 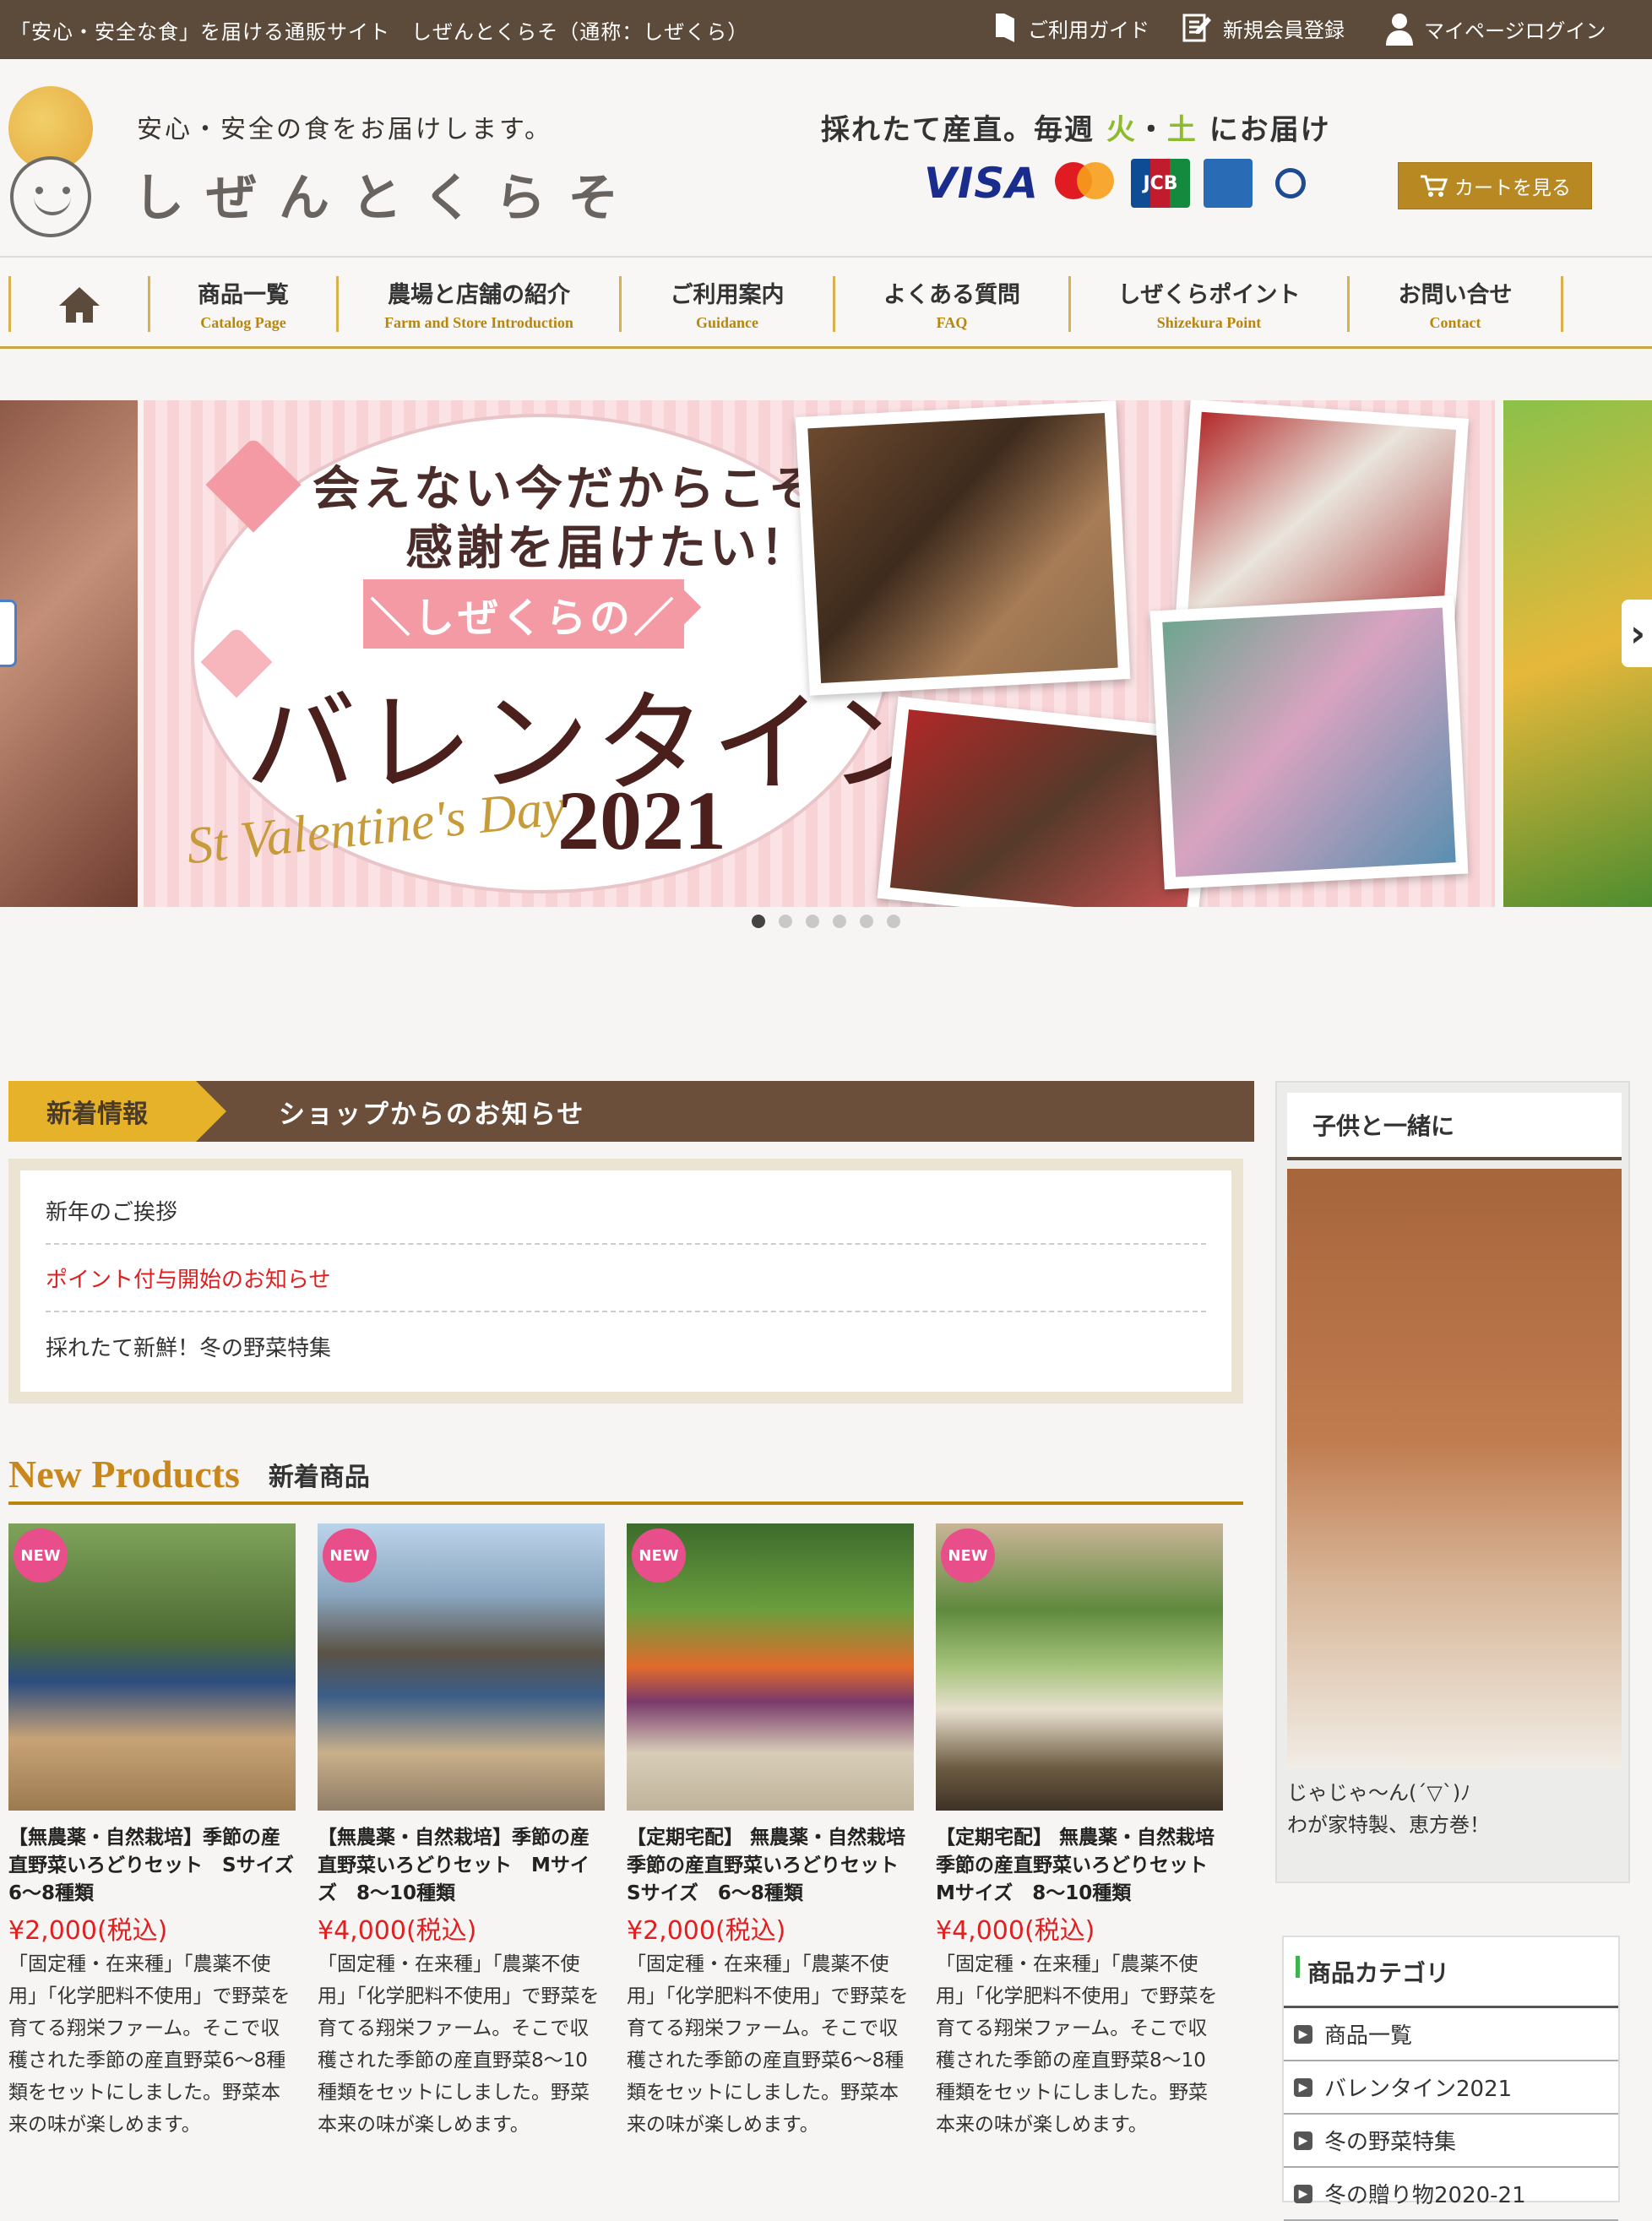 I want to click on nav-point-sub: Shizekura Point, so click(x=1209, y=322).